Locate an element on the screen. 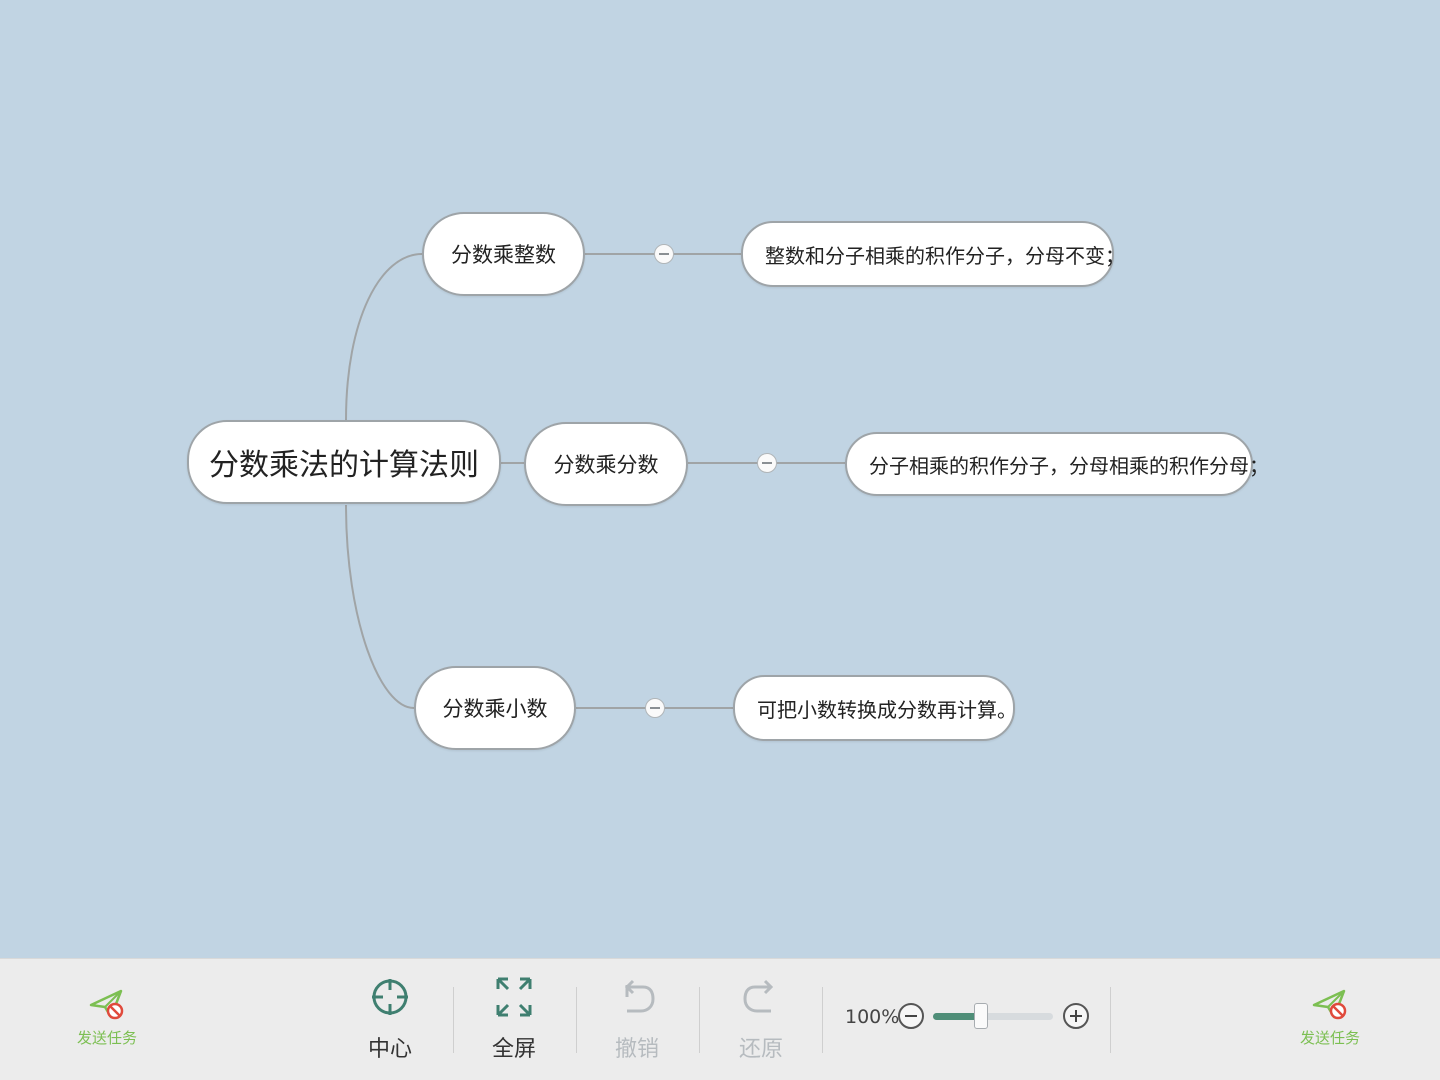  plus-icon-vertical is located at coordinates (1076, 1016).